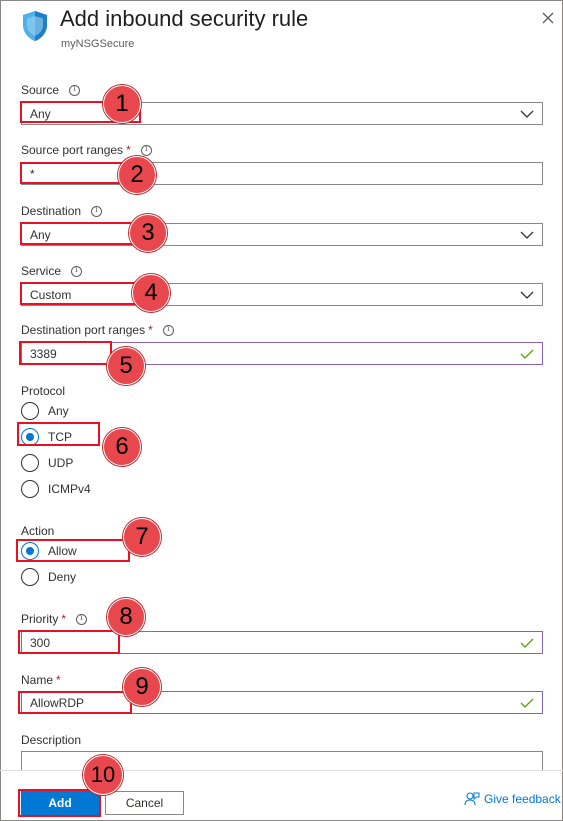 Image resolution: width=563 pixels, height=821 pixels. Describe the element at coordinates (52, 271) in the screenshot. I see `service-label: Service` at that location.